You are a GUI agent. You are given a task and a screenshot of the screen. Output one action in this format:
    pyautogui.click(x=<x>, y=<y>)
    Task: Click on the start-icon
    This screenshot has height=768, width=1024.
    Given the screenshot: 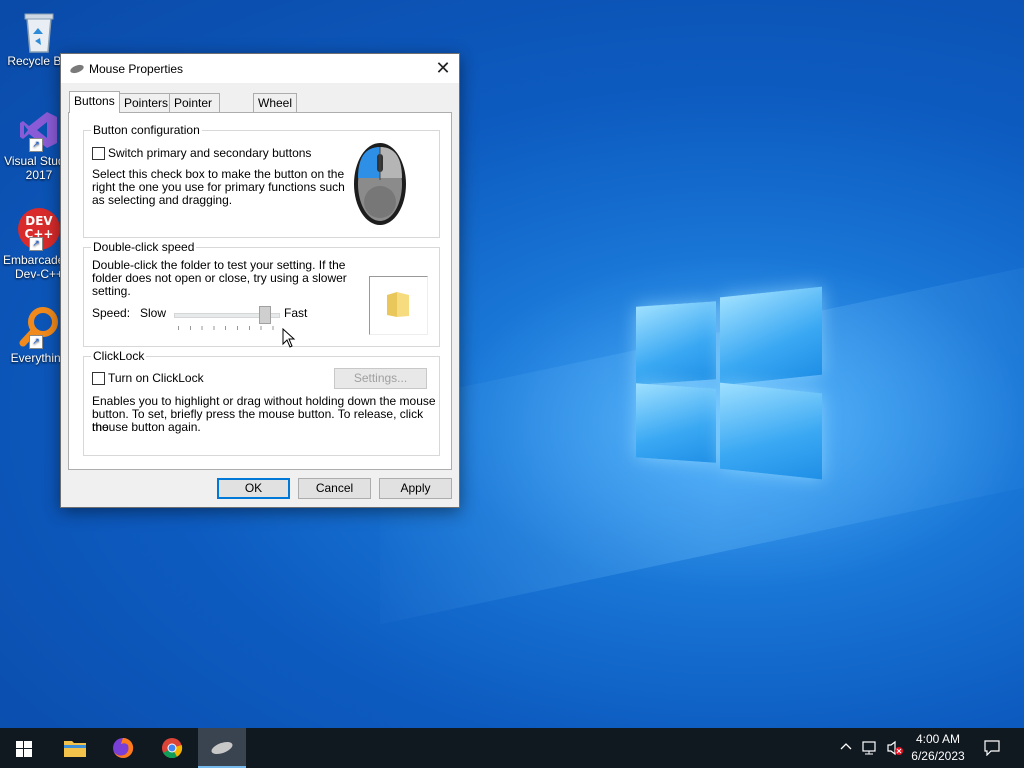 What is the action you would take?
    pyautogui.click(x=24, y=750)
    